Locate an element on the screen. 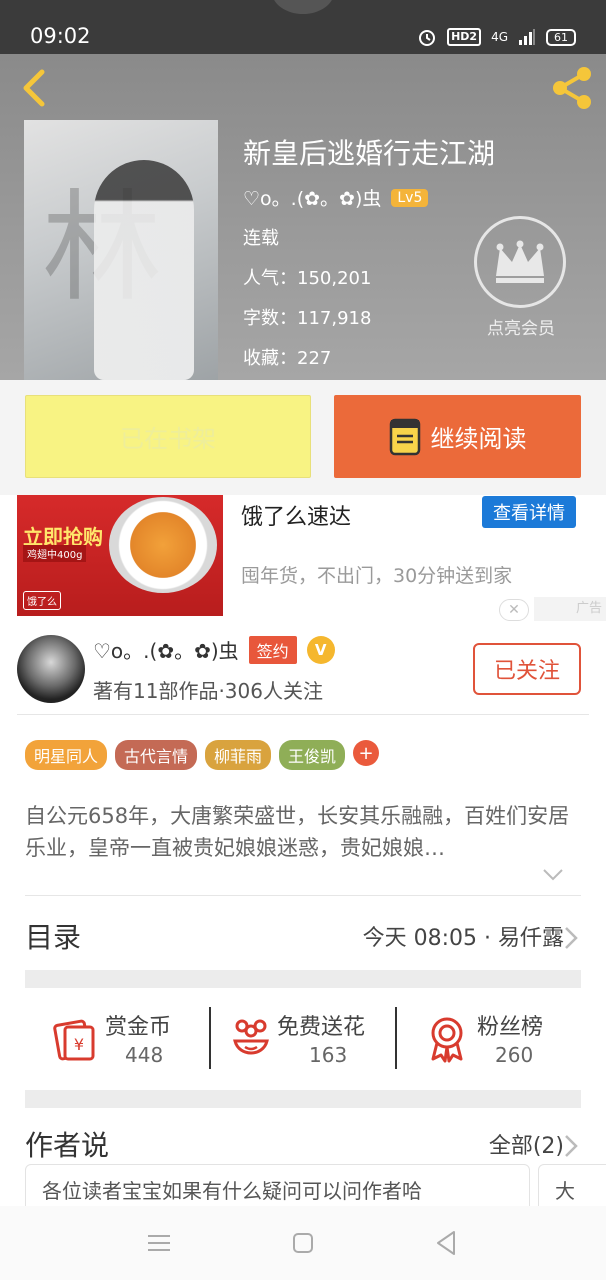  continue-reading-button: 继续阅读 is located at coordinates (457, 436).